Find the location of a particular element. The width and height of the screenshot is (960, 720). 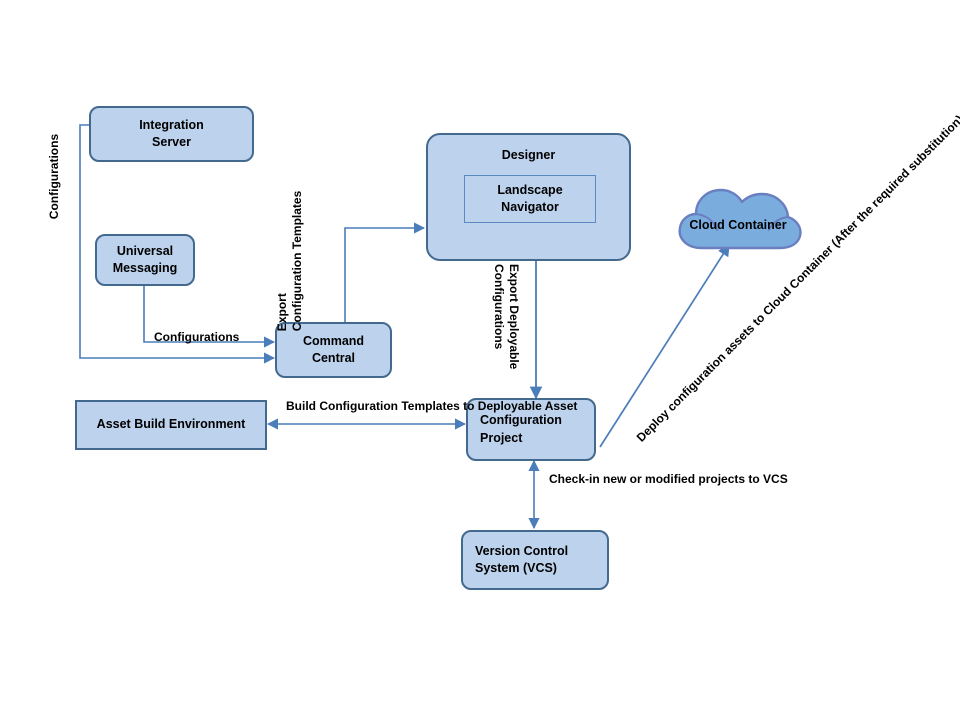

node-landscape-navigator: Landscape Navigator is located at coordinates (530, 199).